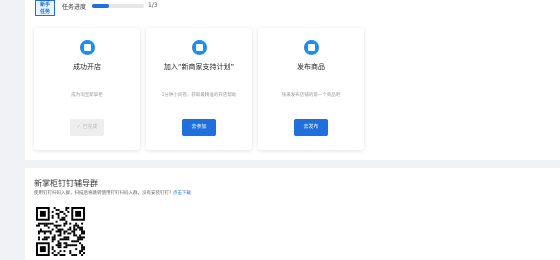 This screenshot has width=560, height=260. What do you see at coordinates (182, 193) in the screenshot?
I see `download-link: 点击下载` at bounding box center [182, 193].